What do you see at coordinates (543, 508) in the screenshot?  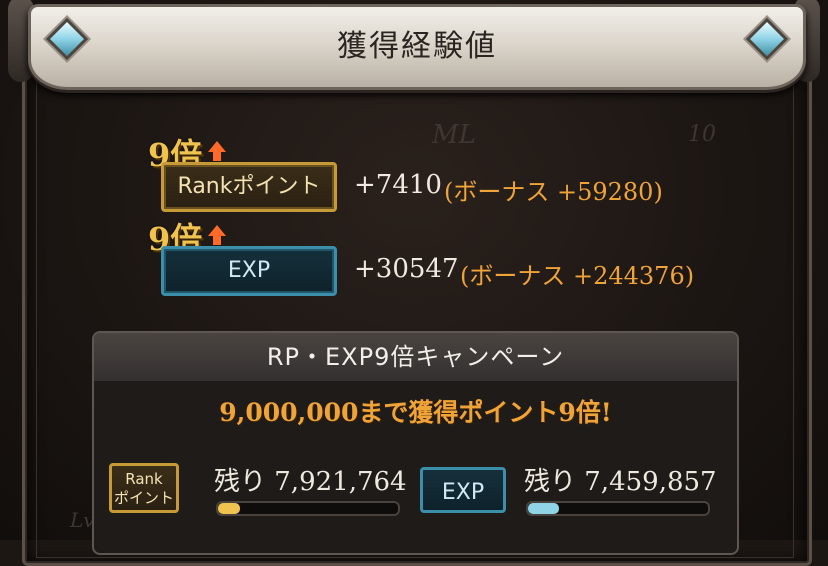 I see `campaign-exp-progress-fill` at bounding box center [543, 508].